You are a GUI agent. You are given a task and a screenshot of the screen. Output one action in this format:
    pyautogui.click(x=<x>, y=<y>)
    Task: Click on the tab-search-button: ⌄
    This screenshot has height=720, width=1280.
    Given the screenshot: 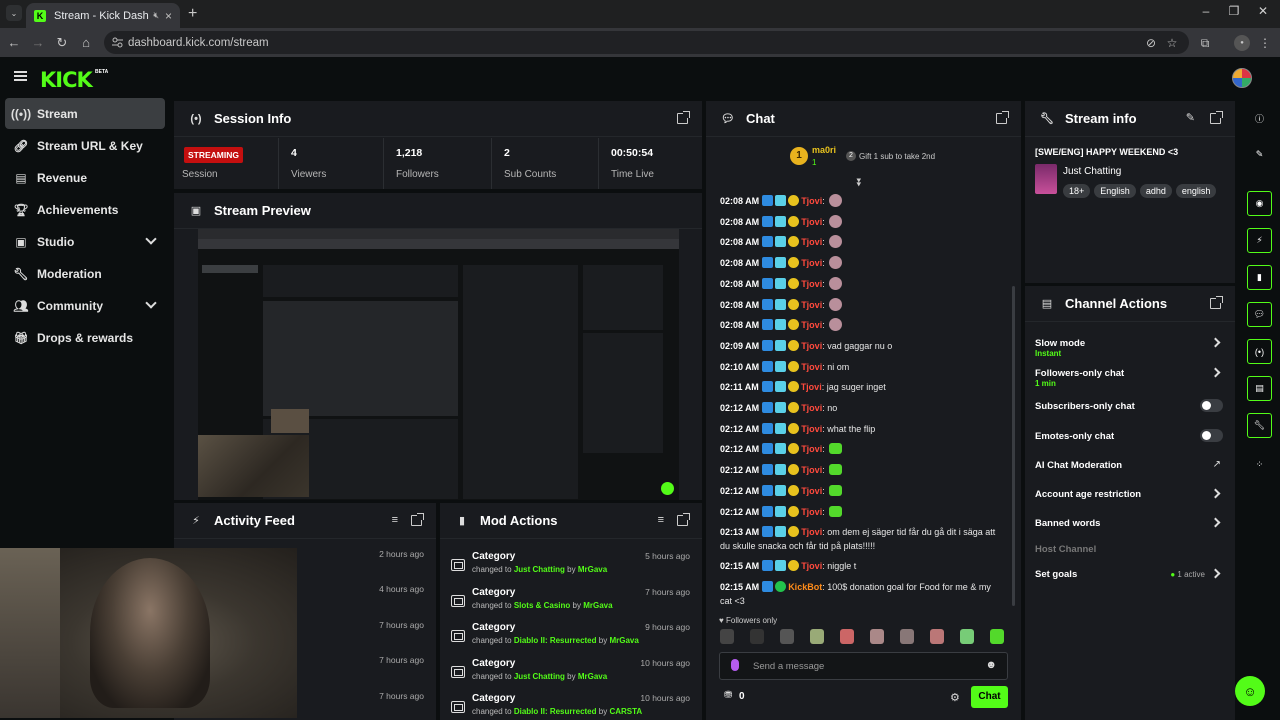 What is the action you would take?
    pyautogui.click(x=14, y=13)
    